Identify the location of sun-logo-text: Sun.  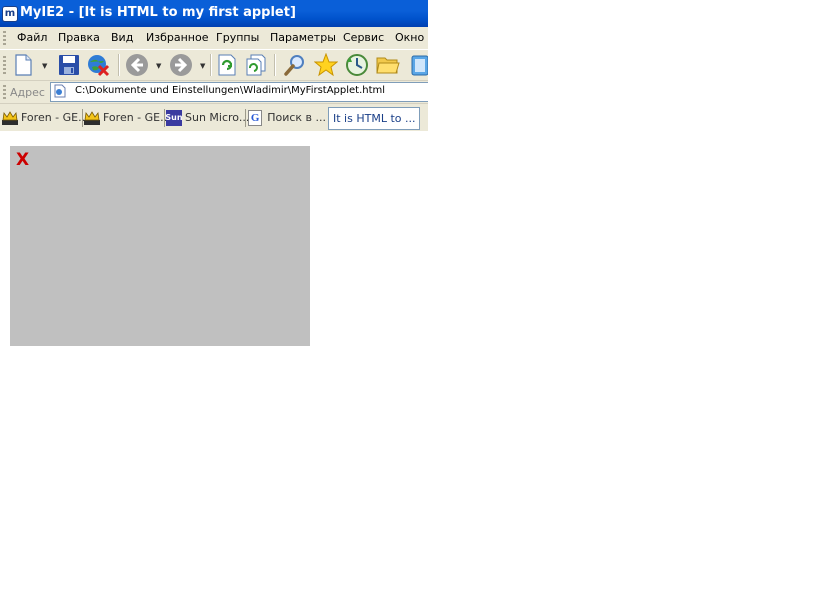
(174, 117).